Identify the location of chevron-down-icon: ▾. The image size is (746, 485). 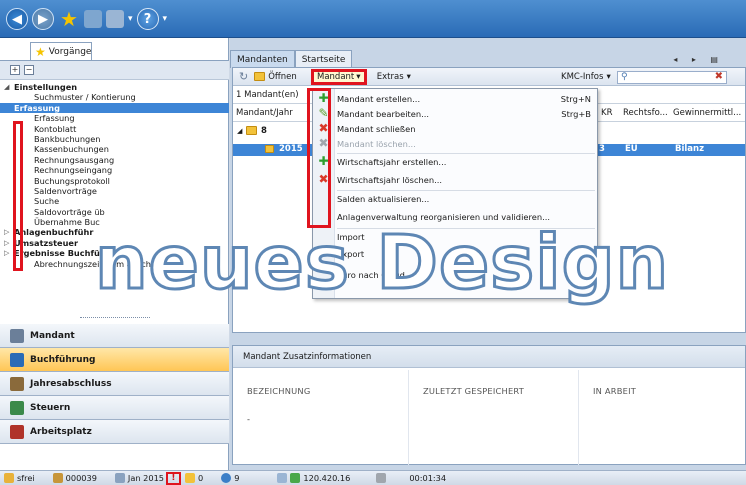
(408, 76).